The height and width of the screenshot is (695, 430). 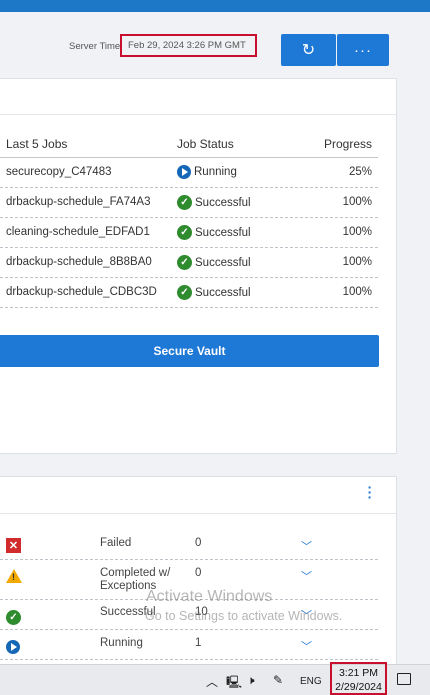 What do you see at coordinates (404, 679) in the screenshot?
I see `notification-icon` at bounding box center [404, 679].